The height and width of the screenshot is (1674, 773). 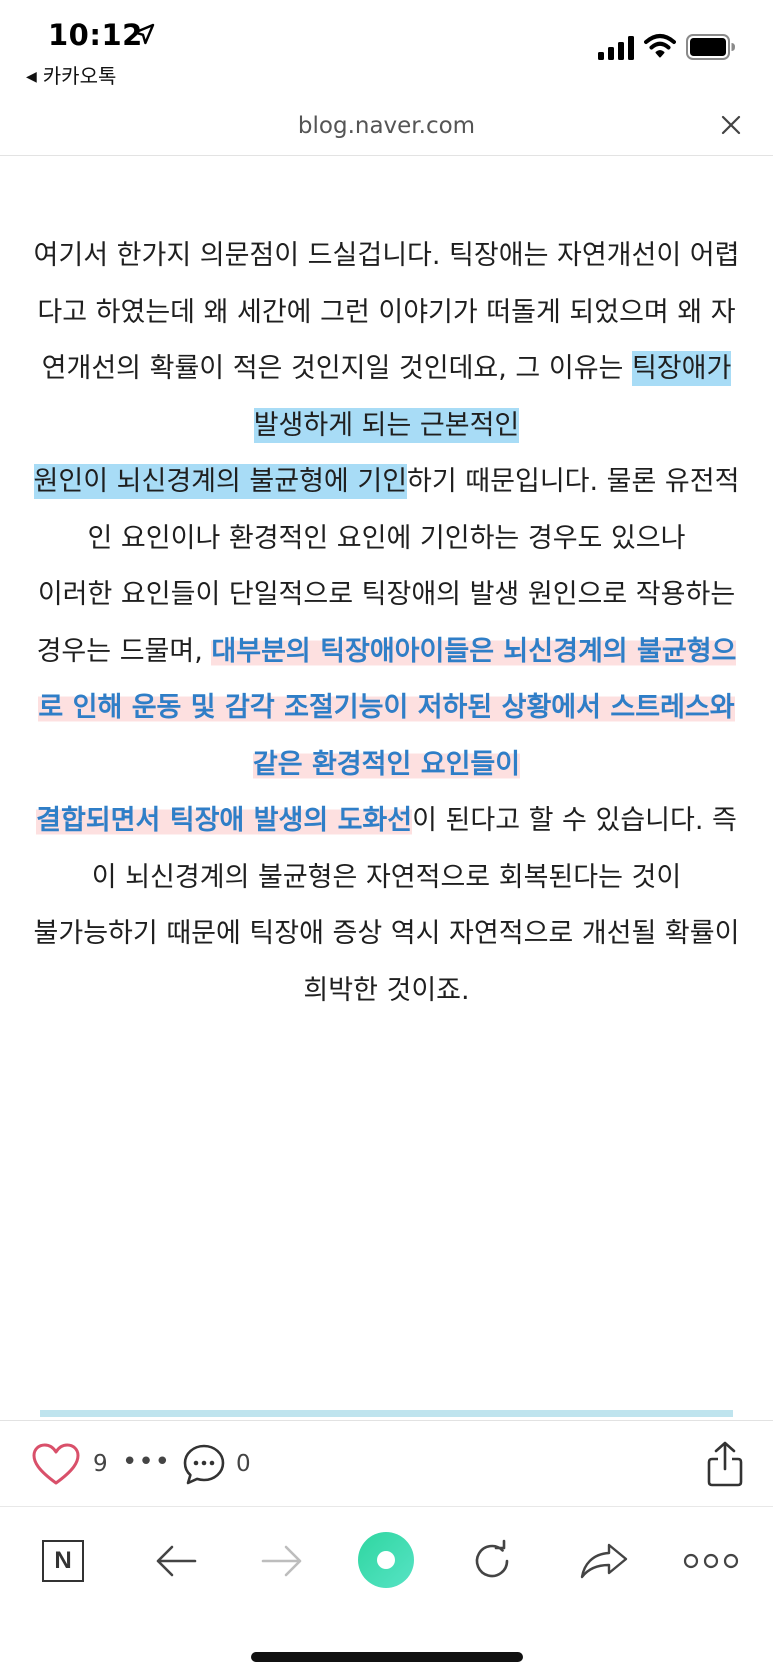 I want to click on wifi-icon, so click(x=660, y=46).